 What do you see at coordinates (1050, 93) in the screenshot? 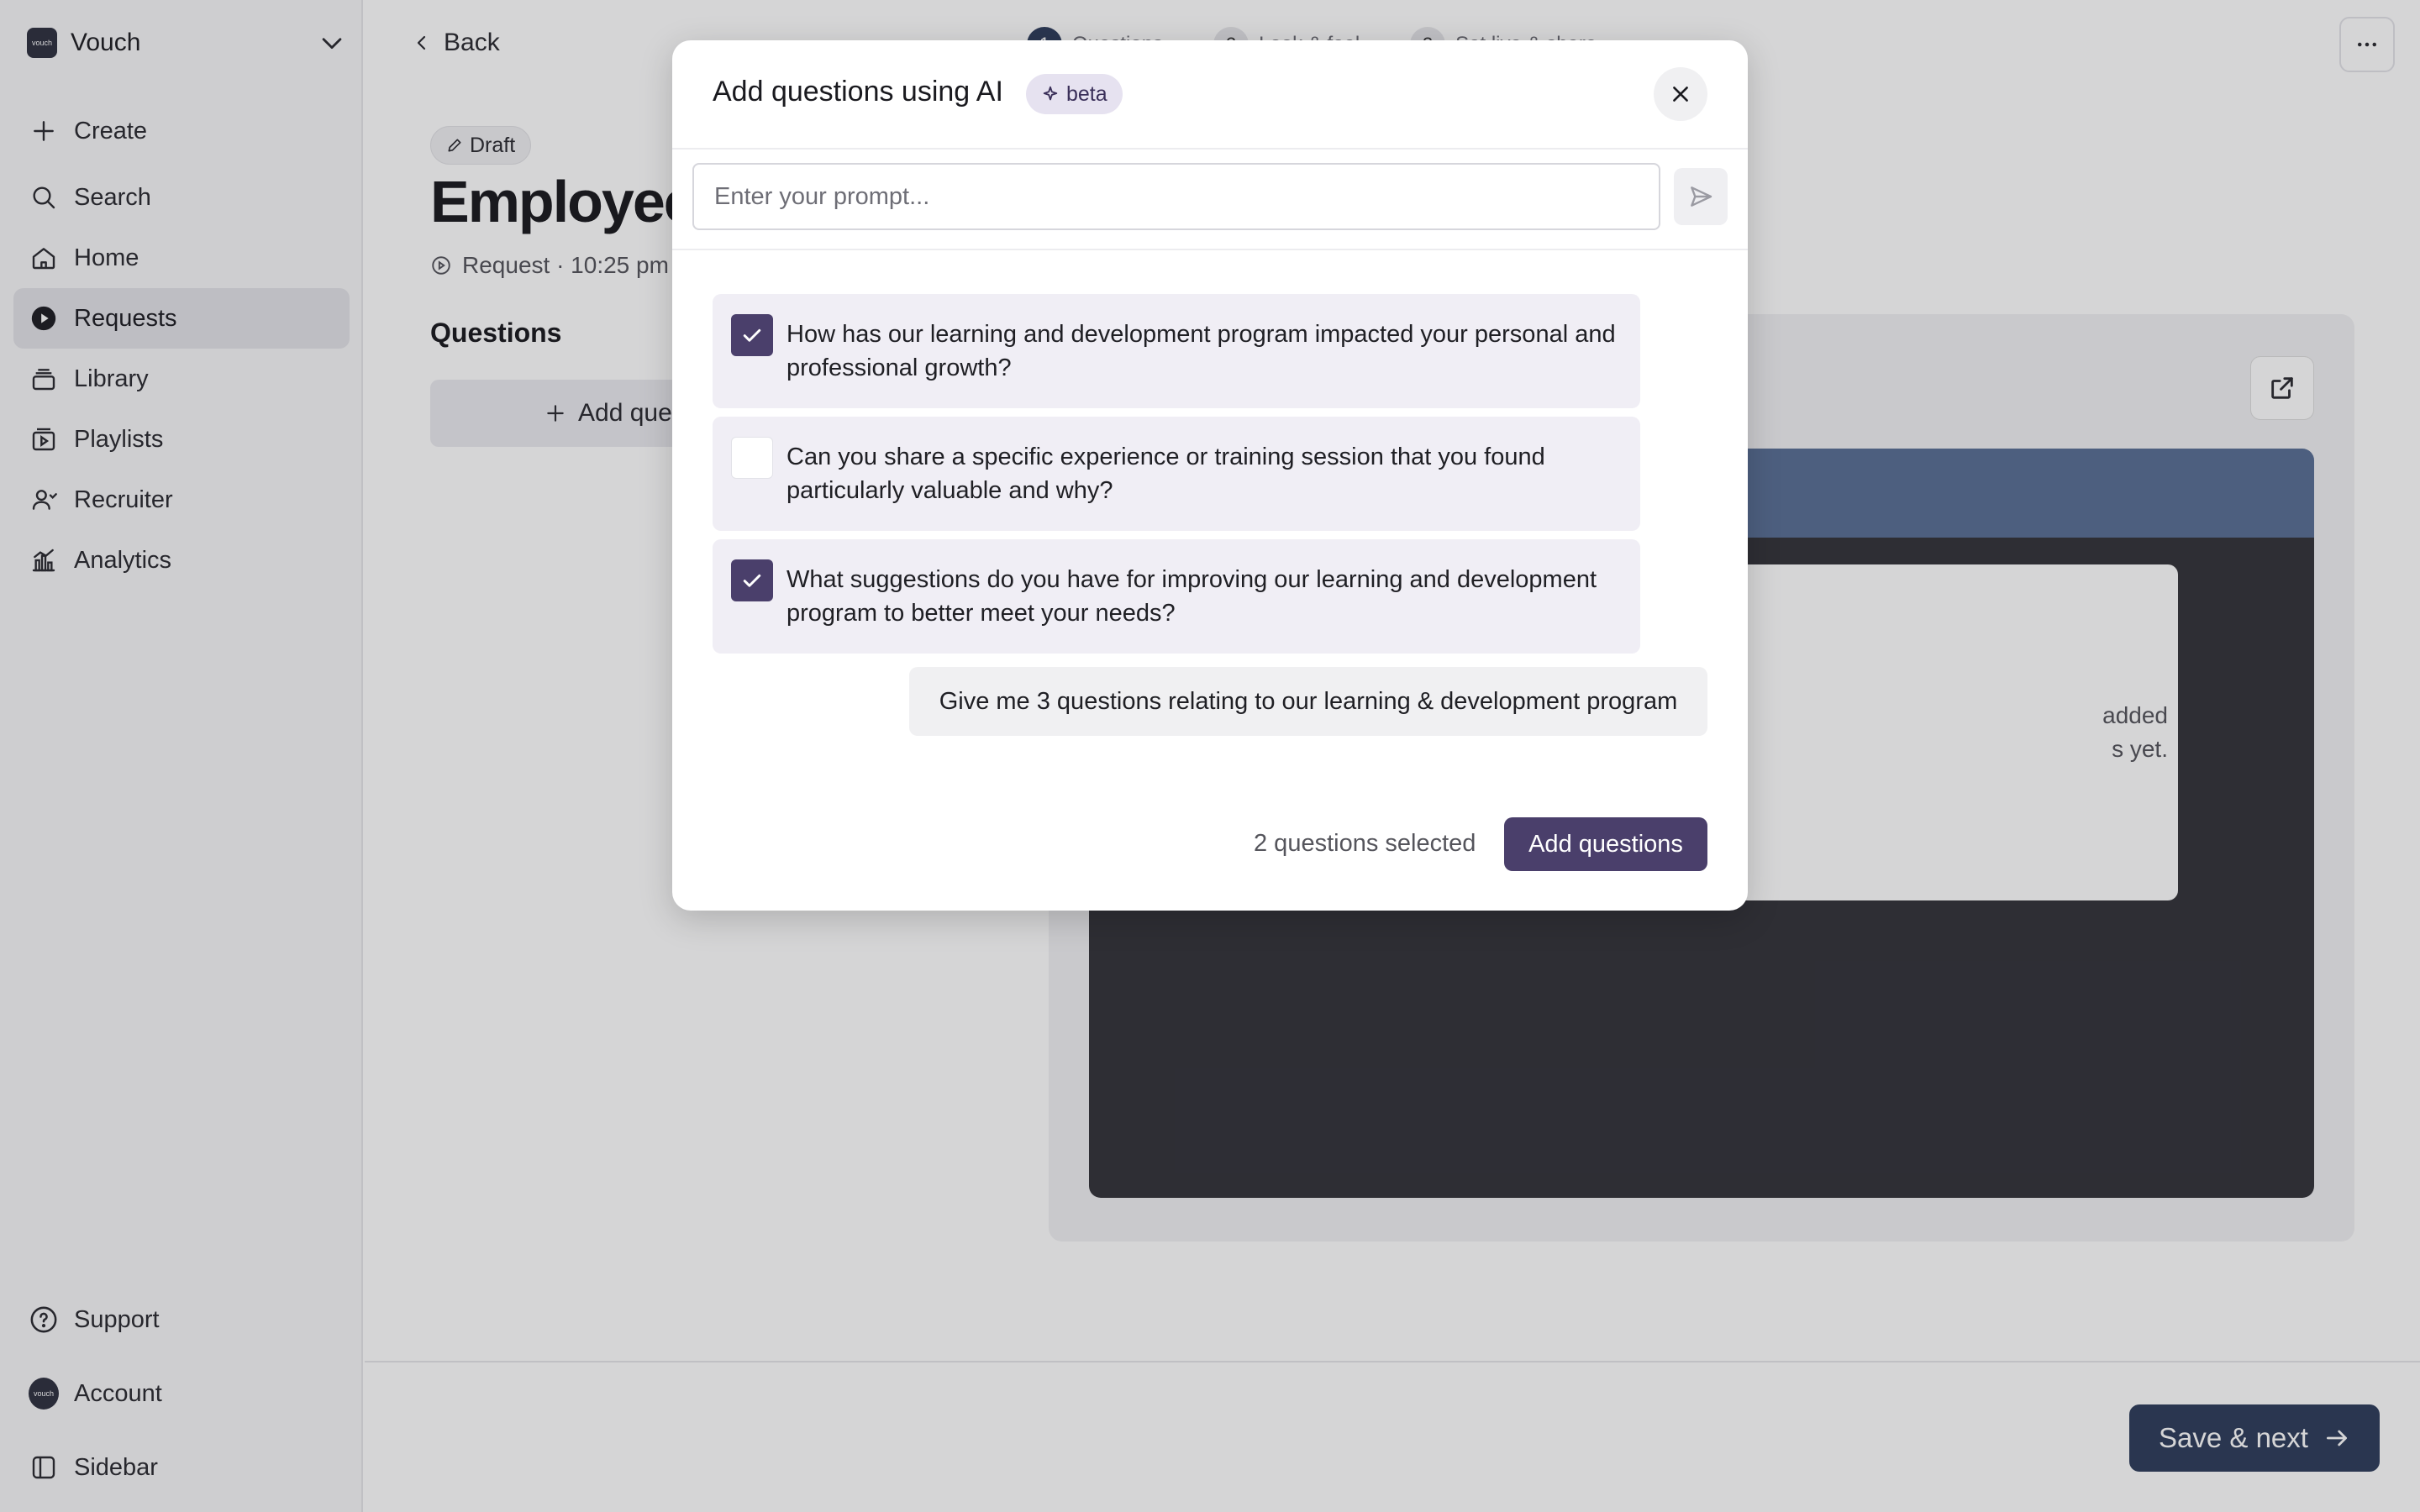
I see `sparkle-icon` at bounding box center [1050, 93].